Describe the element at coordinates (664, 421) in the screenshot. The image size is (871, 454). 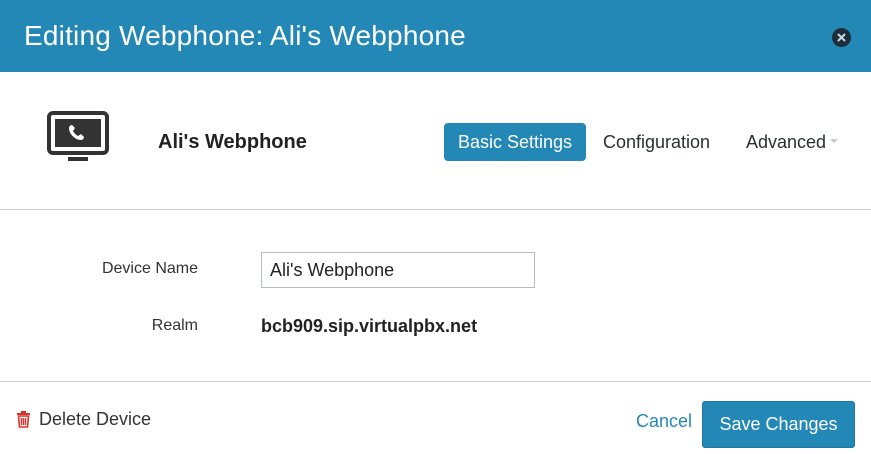
I see `cancel-button: Cancel` at that location.